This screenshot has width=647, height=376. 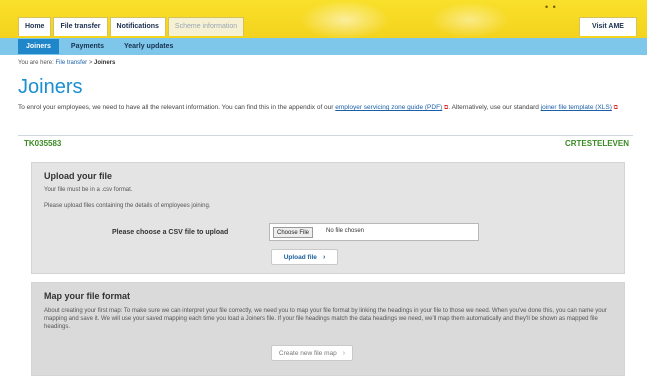 I want to click on sub-nav-tabs: Joiners Payments Yearly updates, so click(x=99, y=46).